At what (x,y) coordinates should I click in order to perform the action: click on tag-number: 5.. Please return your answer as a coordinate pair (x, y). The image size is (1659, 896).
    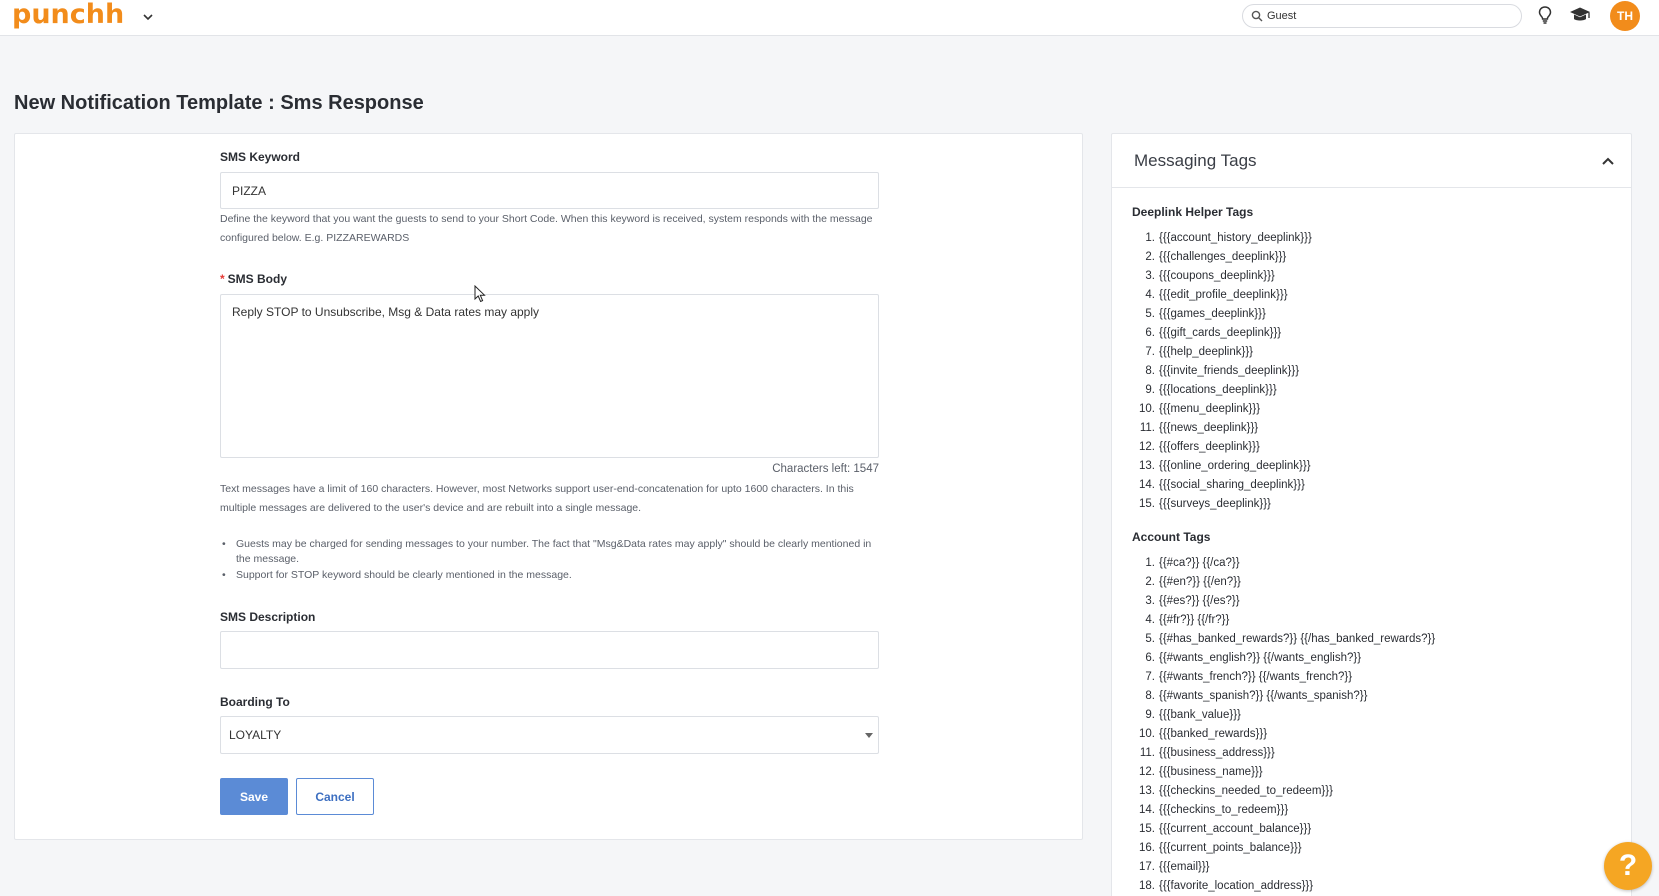
    Looking at the image, I should click on (1150, 314).